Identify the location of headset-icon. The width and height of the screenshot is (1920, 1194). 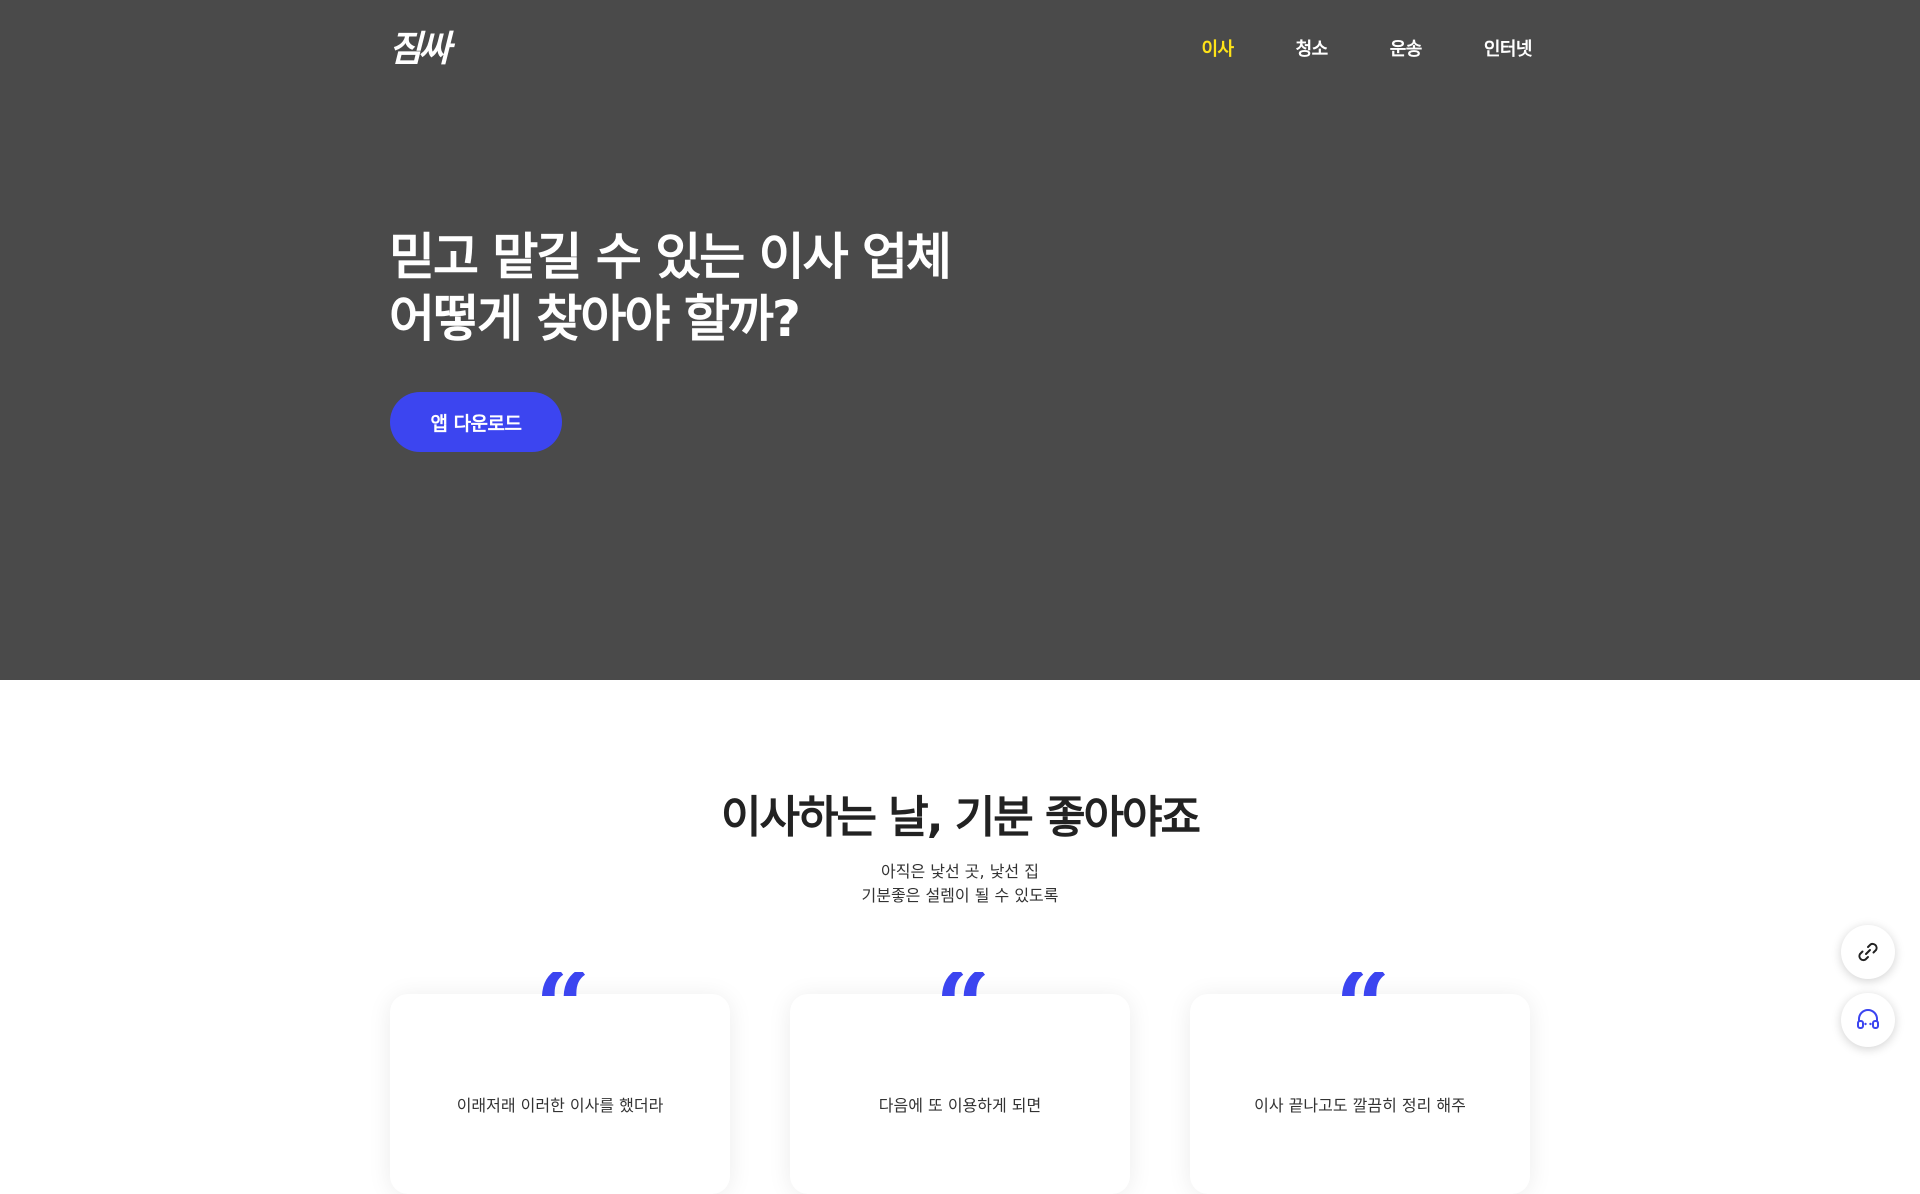
(1868, 1019).